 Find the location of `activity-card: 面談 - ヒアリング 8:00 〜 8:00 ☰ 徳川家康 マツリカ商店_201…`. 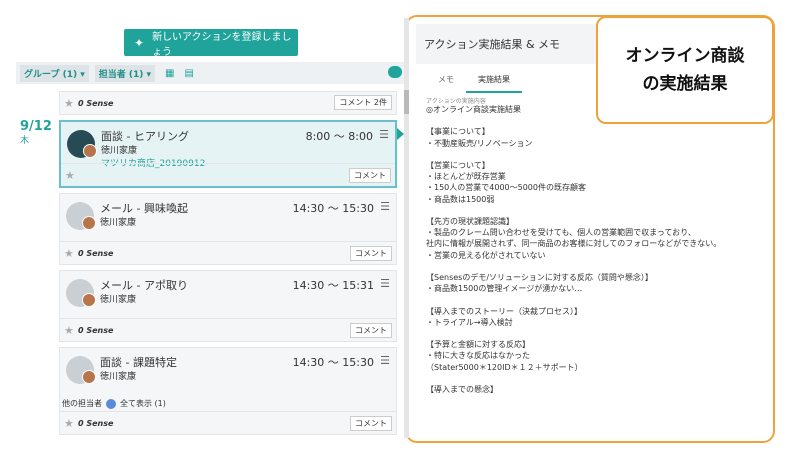

activity-card: 面談 - ヒアリング 8:00 〜 8:00 ☰ 徳川家康 マツリカ商店_201… is located at coordinates (228, 154).